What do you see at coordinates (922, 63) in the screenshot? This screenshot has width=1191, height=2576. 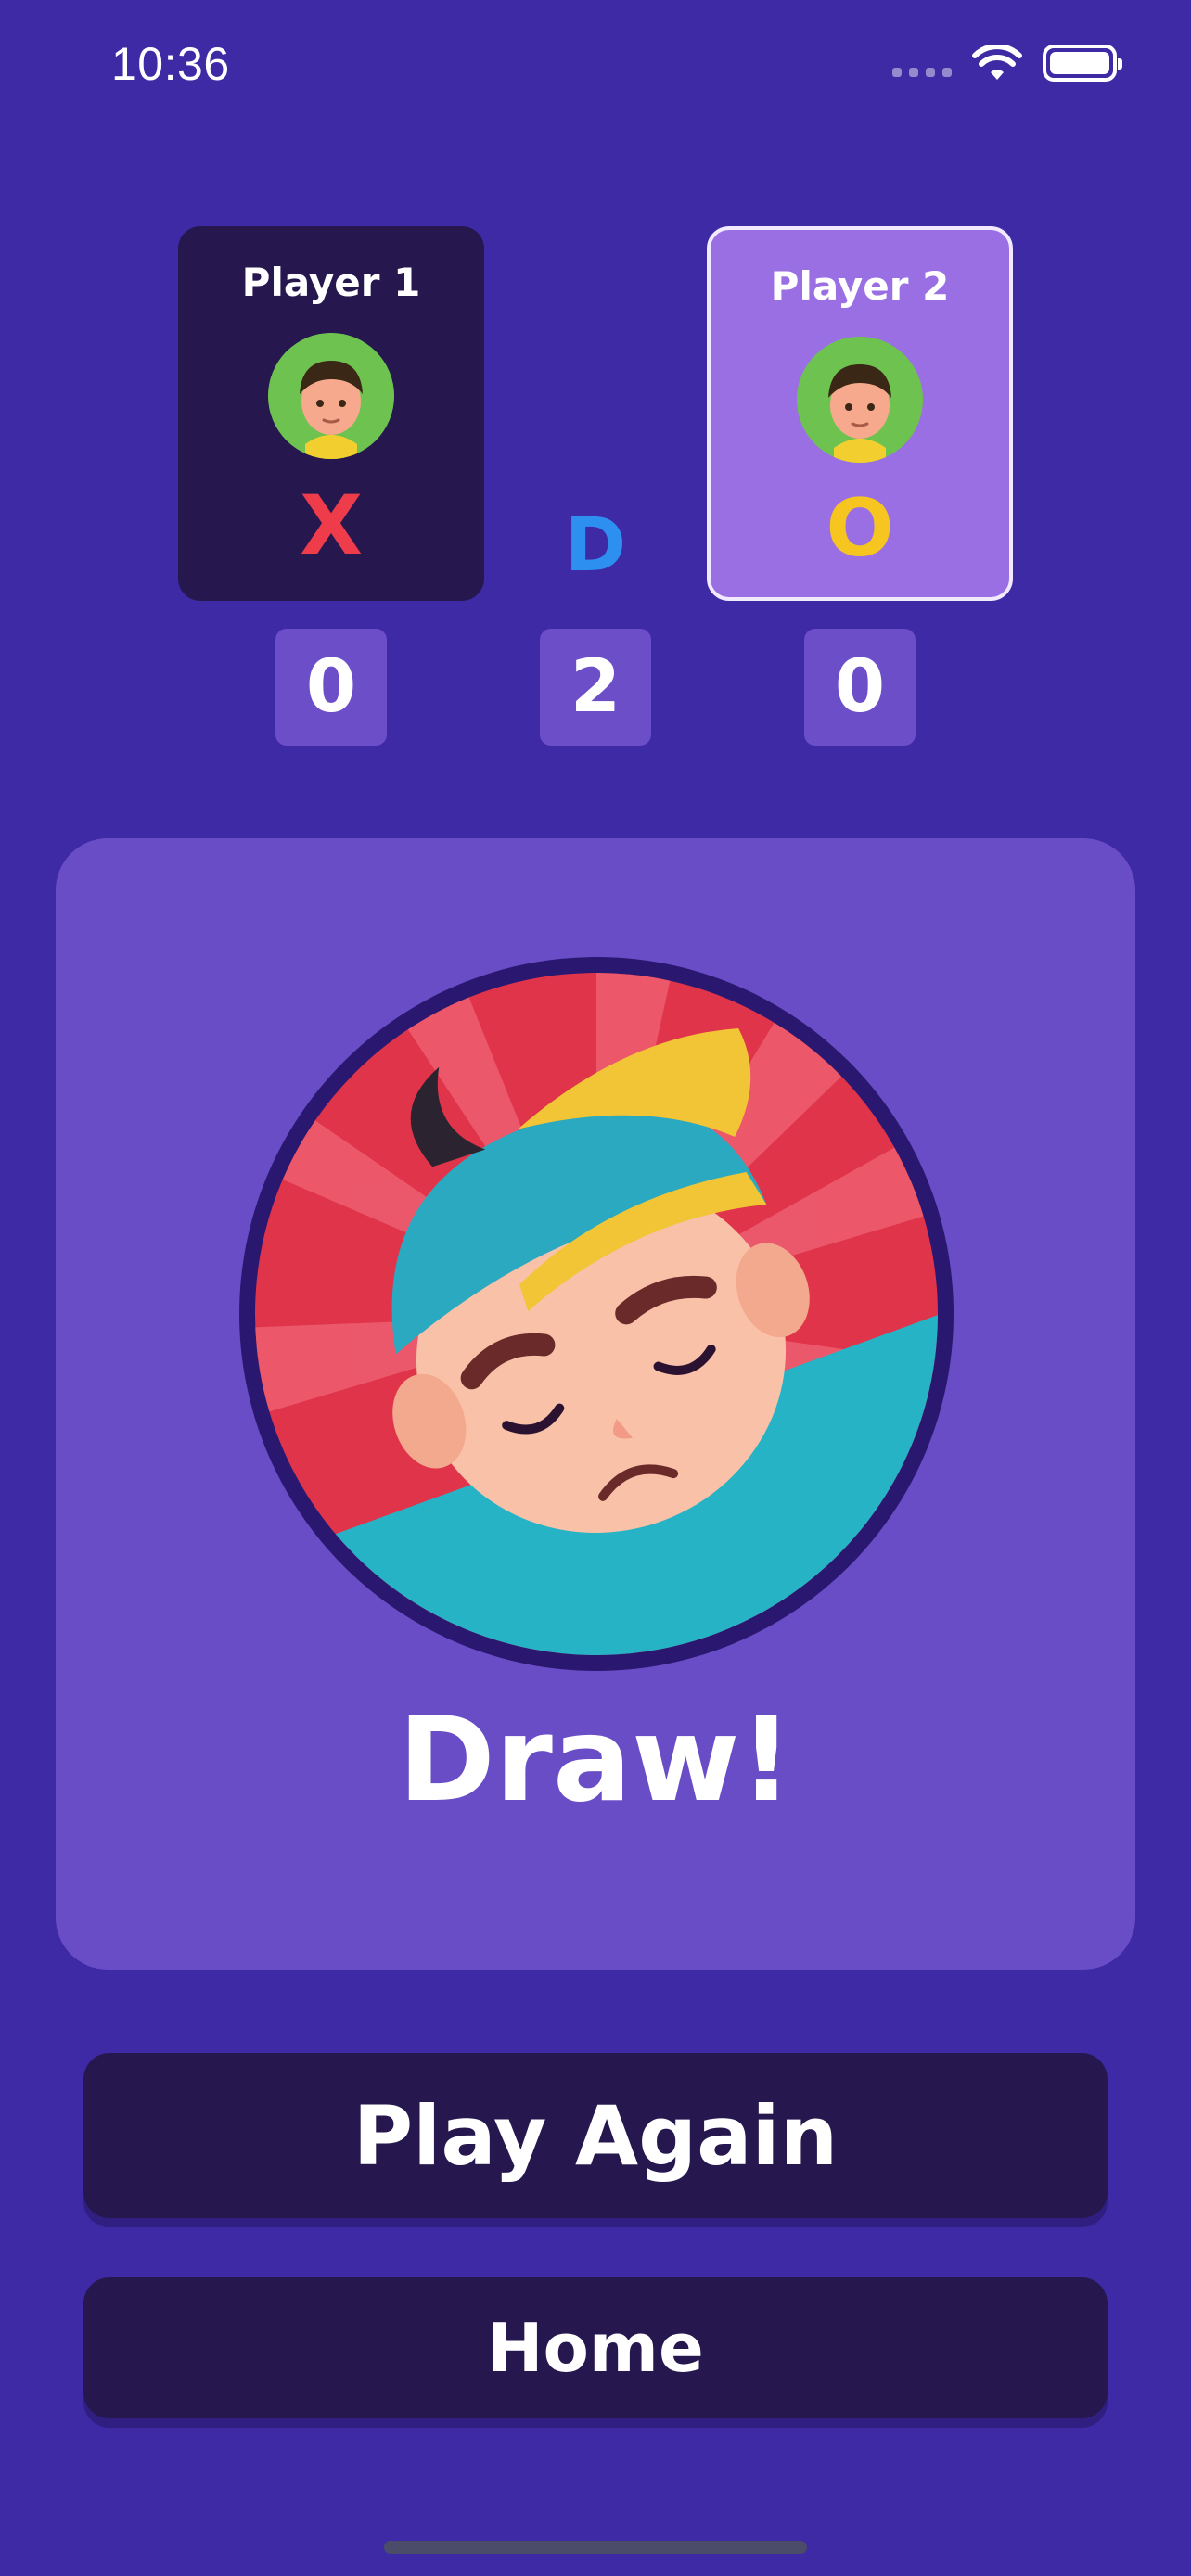 I see `signal-icon` at bounding box center [922, 63].